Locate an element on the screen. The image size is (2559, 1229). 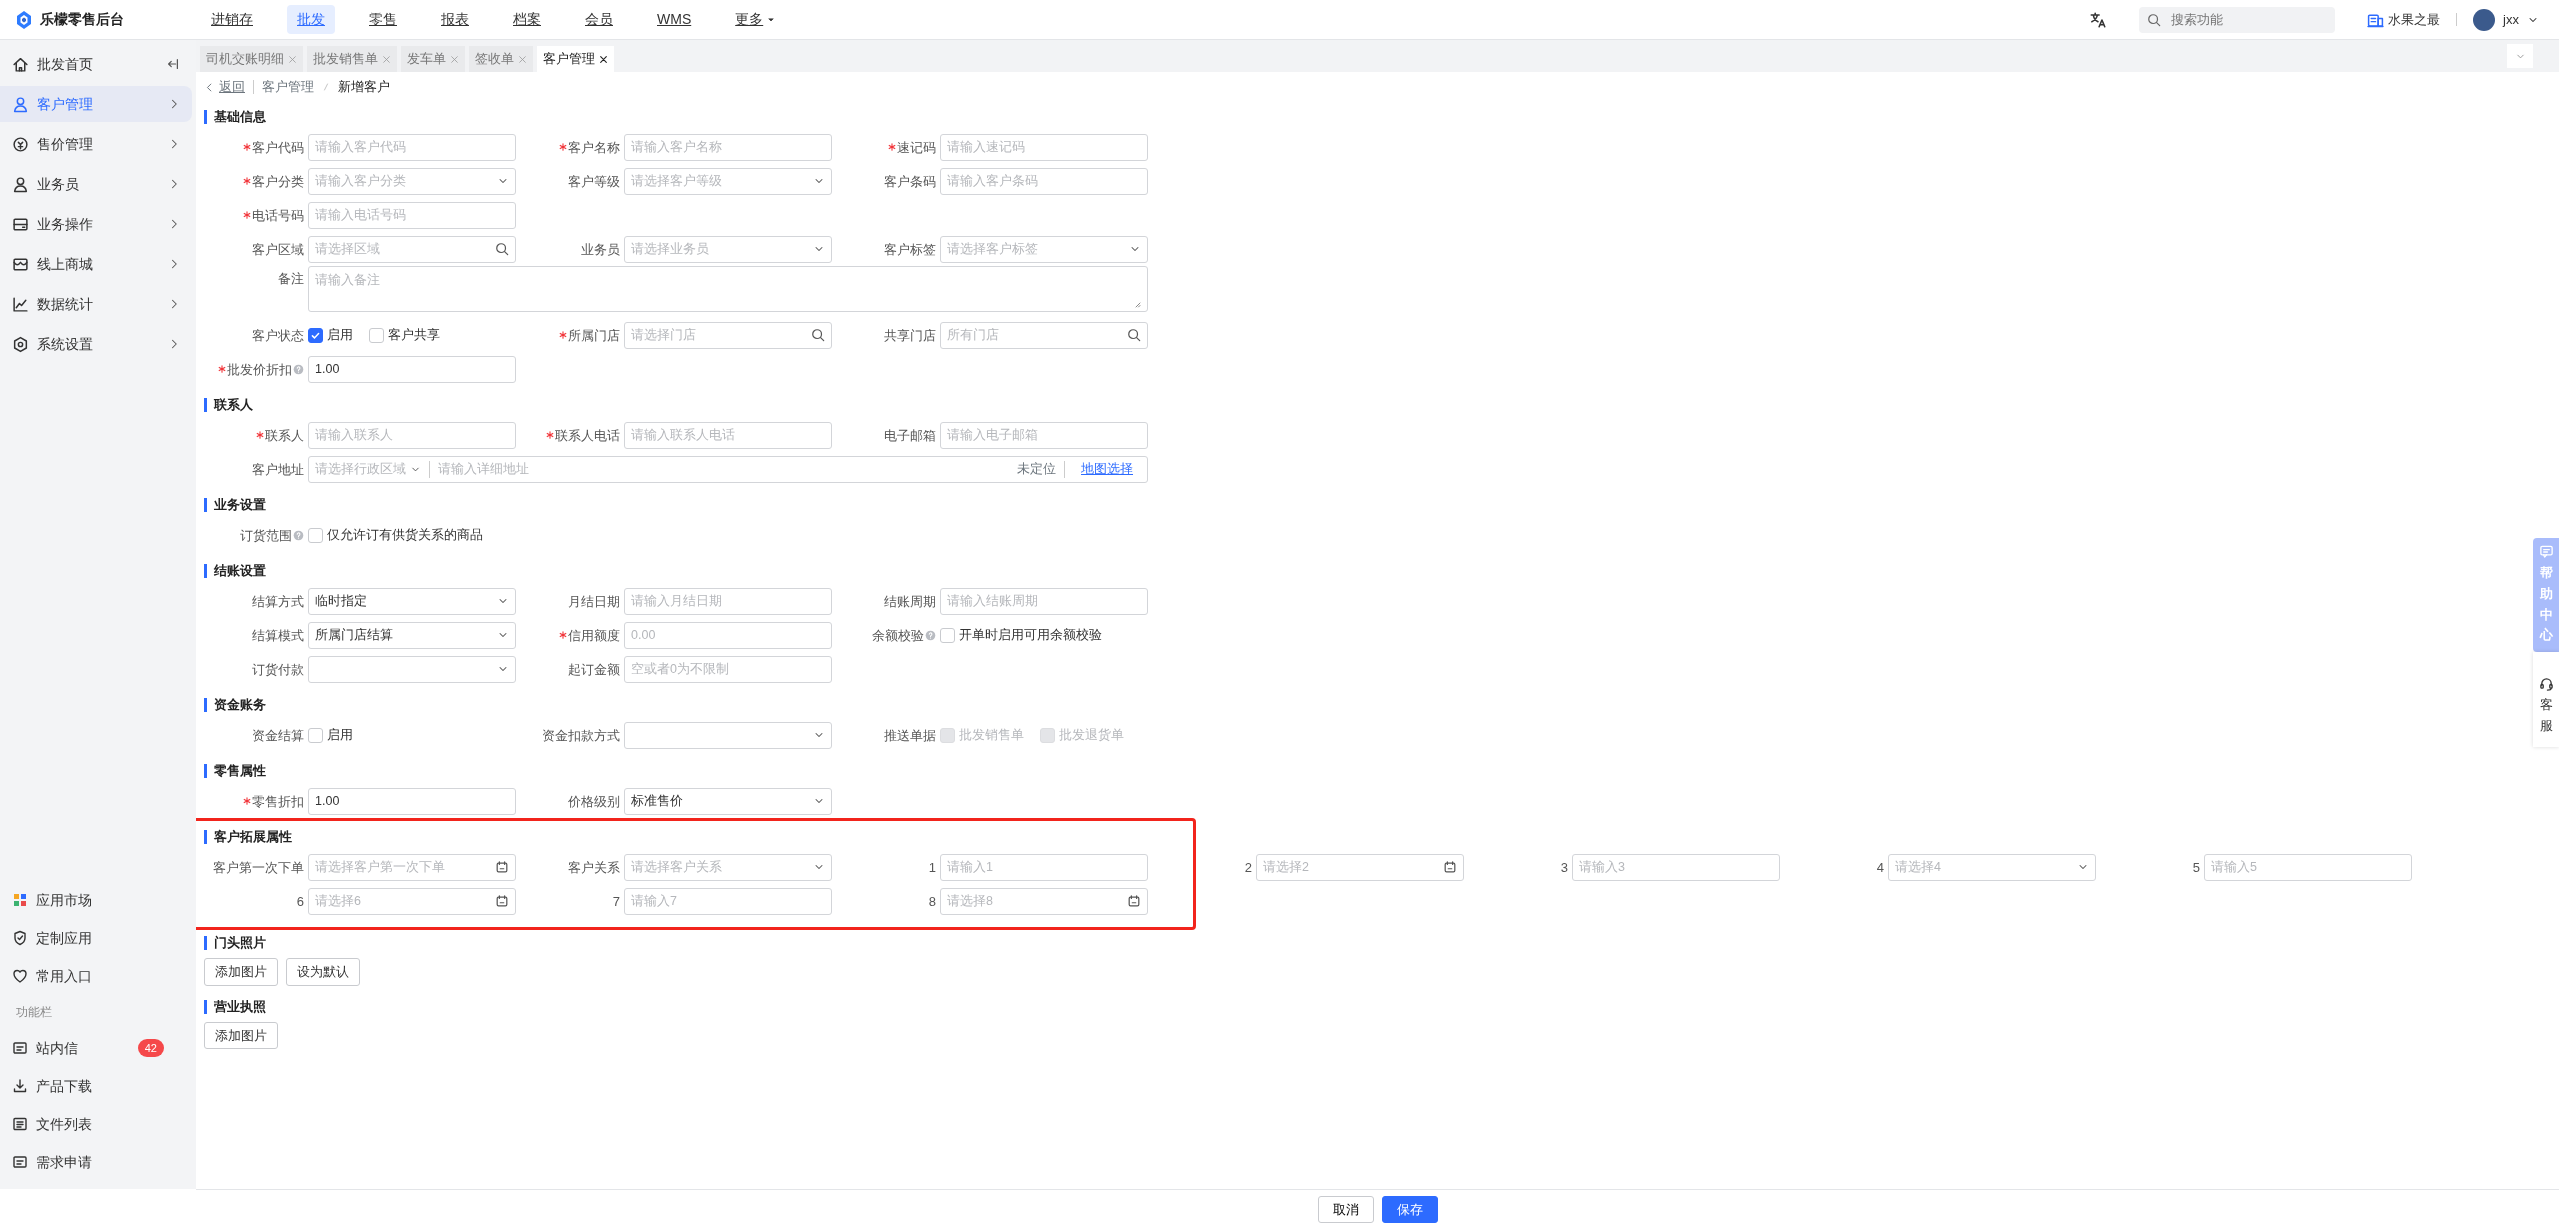
nav-tab: 零售 is located at coordinates (383, 19).